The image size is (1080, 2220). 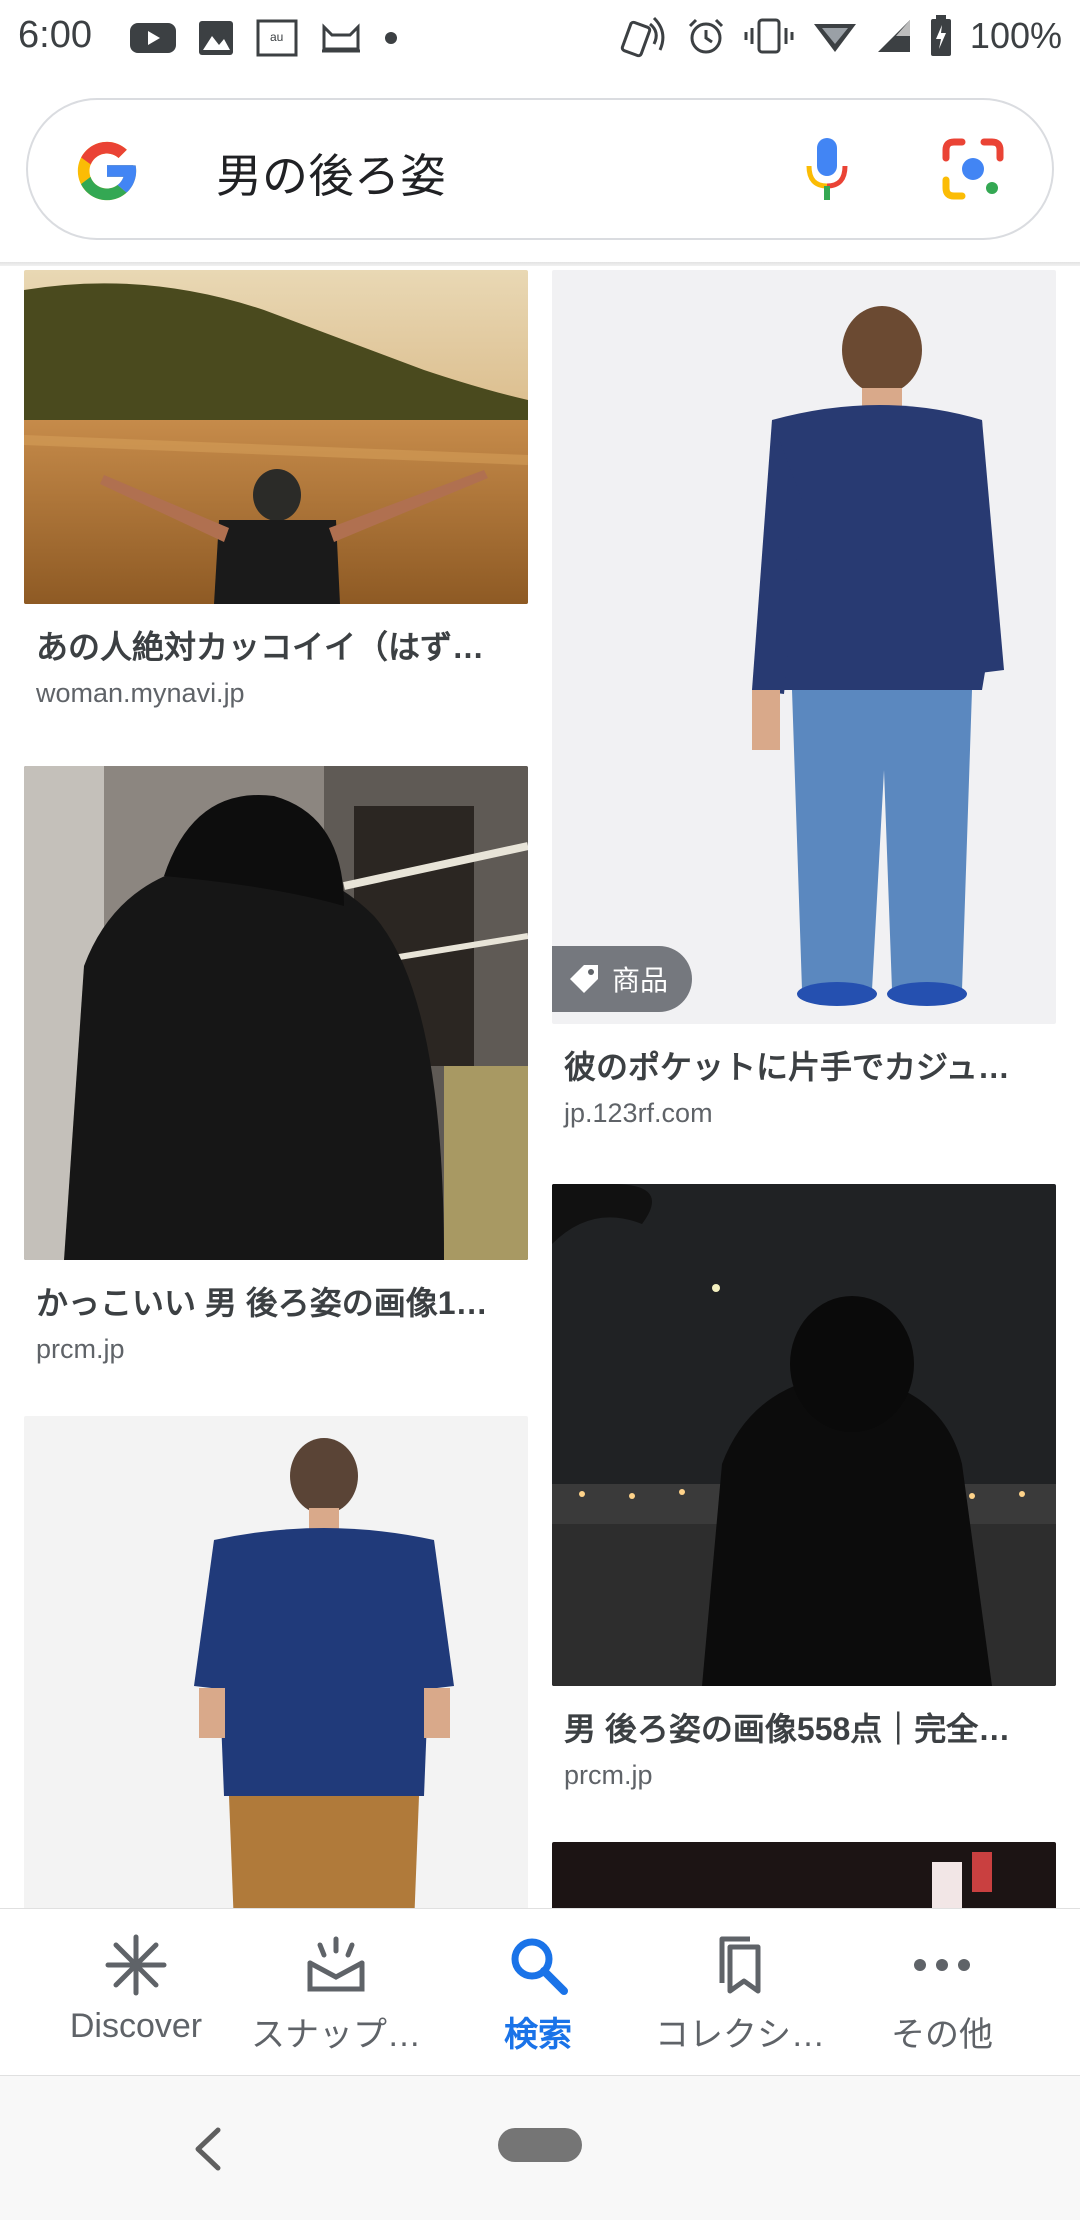 I want to click on nav-more: その他, so click(x=942, y=1994).